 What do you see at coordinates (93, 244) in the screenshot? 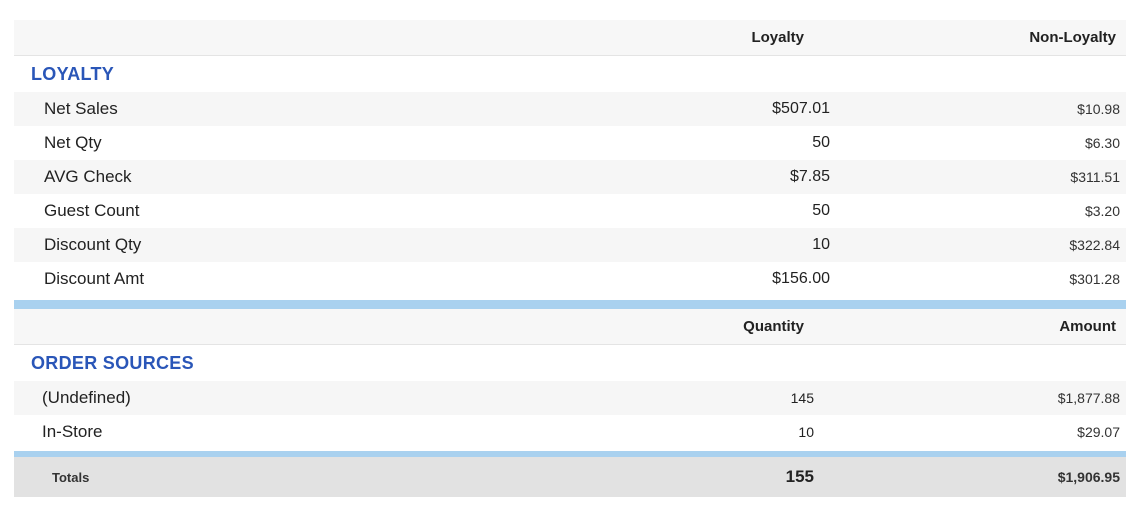
I see `row-label: Discount Qty` at bounding box center [93, 244].